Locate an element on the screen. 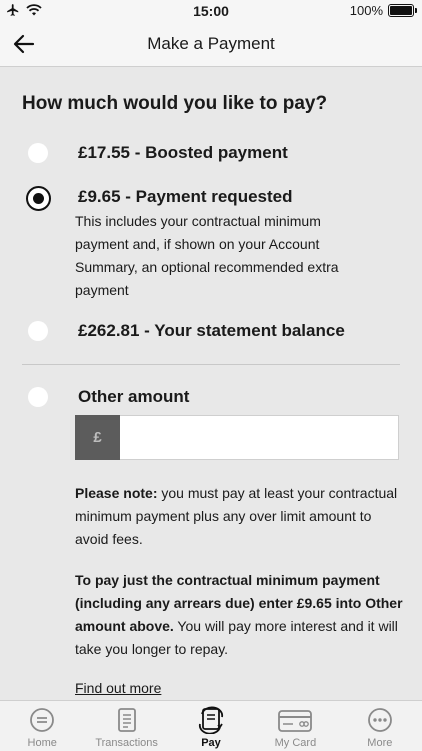 The width and height of the screenshot is (422, 751). tab-more: More is located at coordinates (380, 726).